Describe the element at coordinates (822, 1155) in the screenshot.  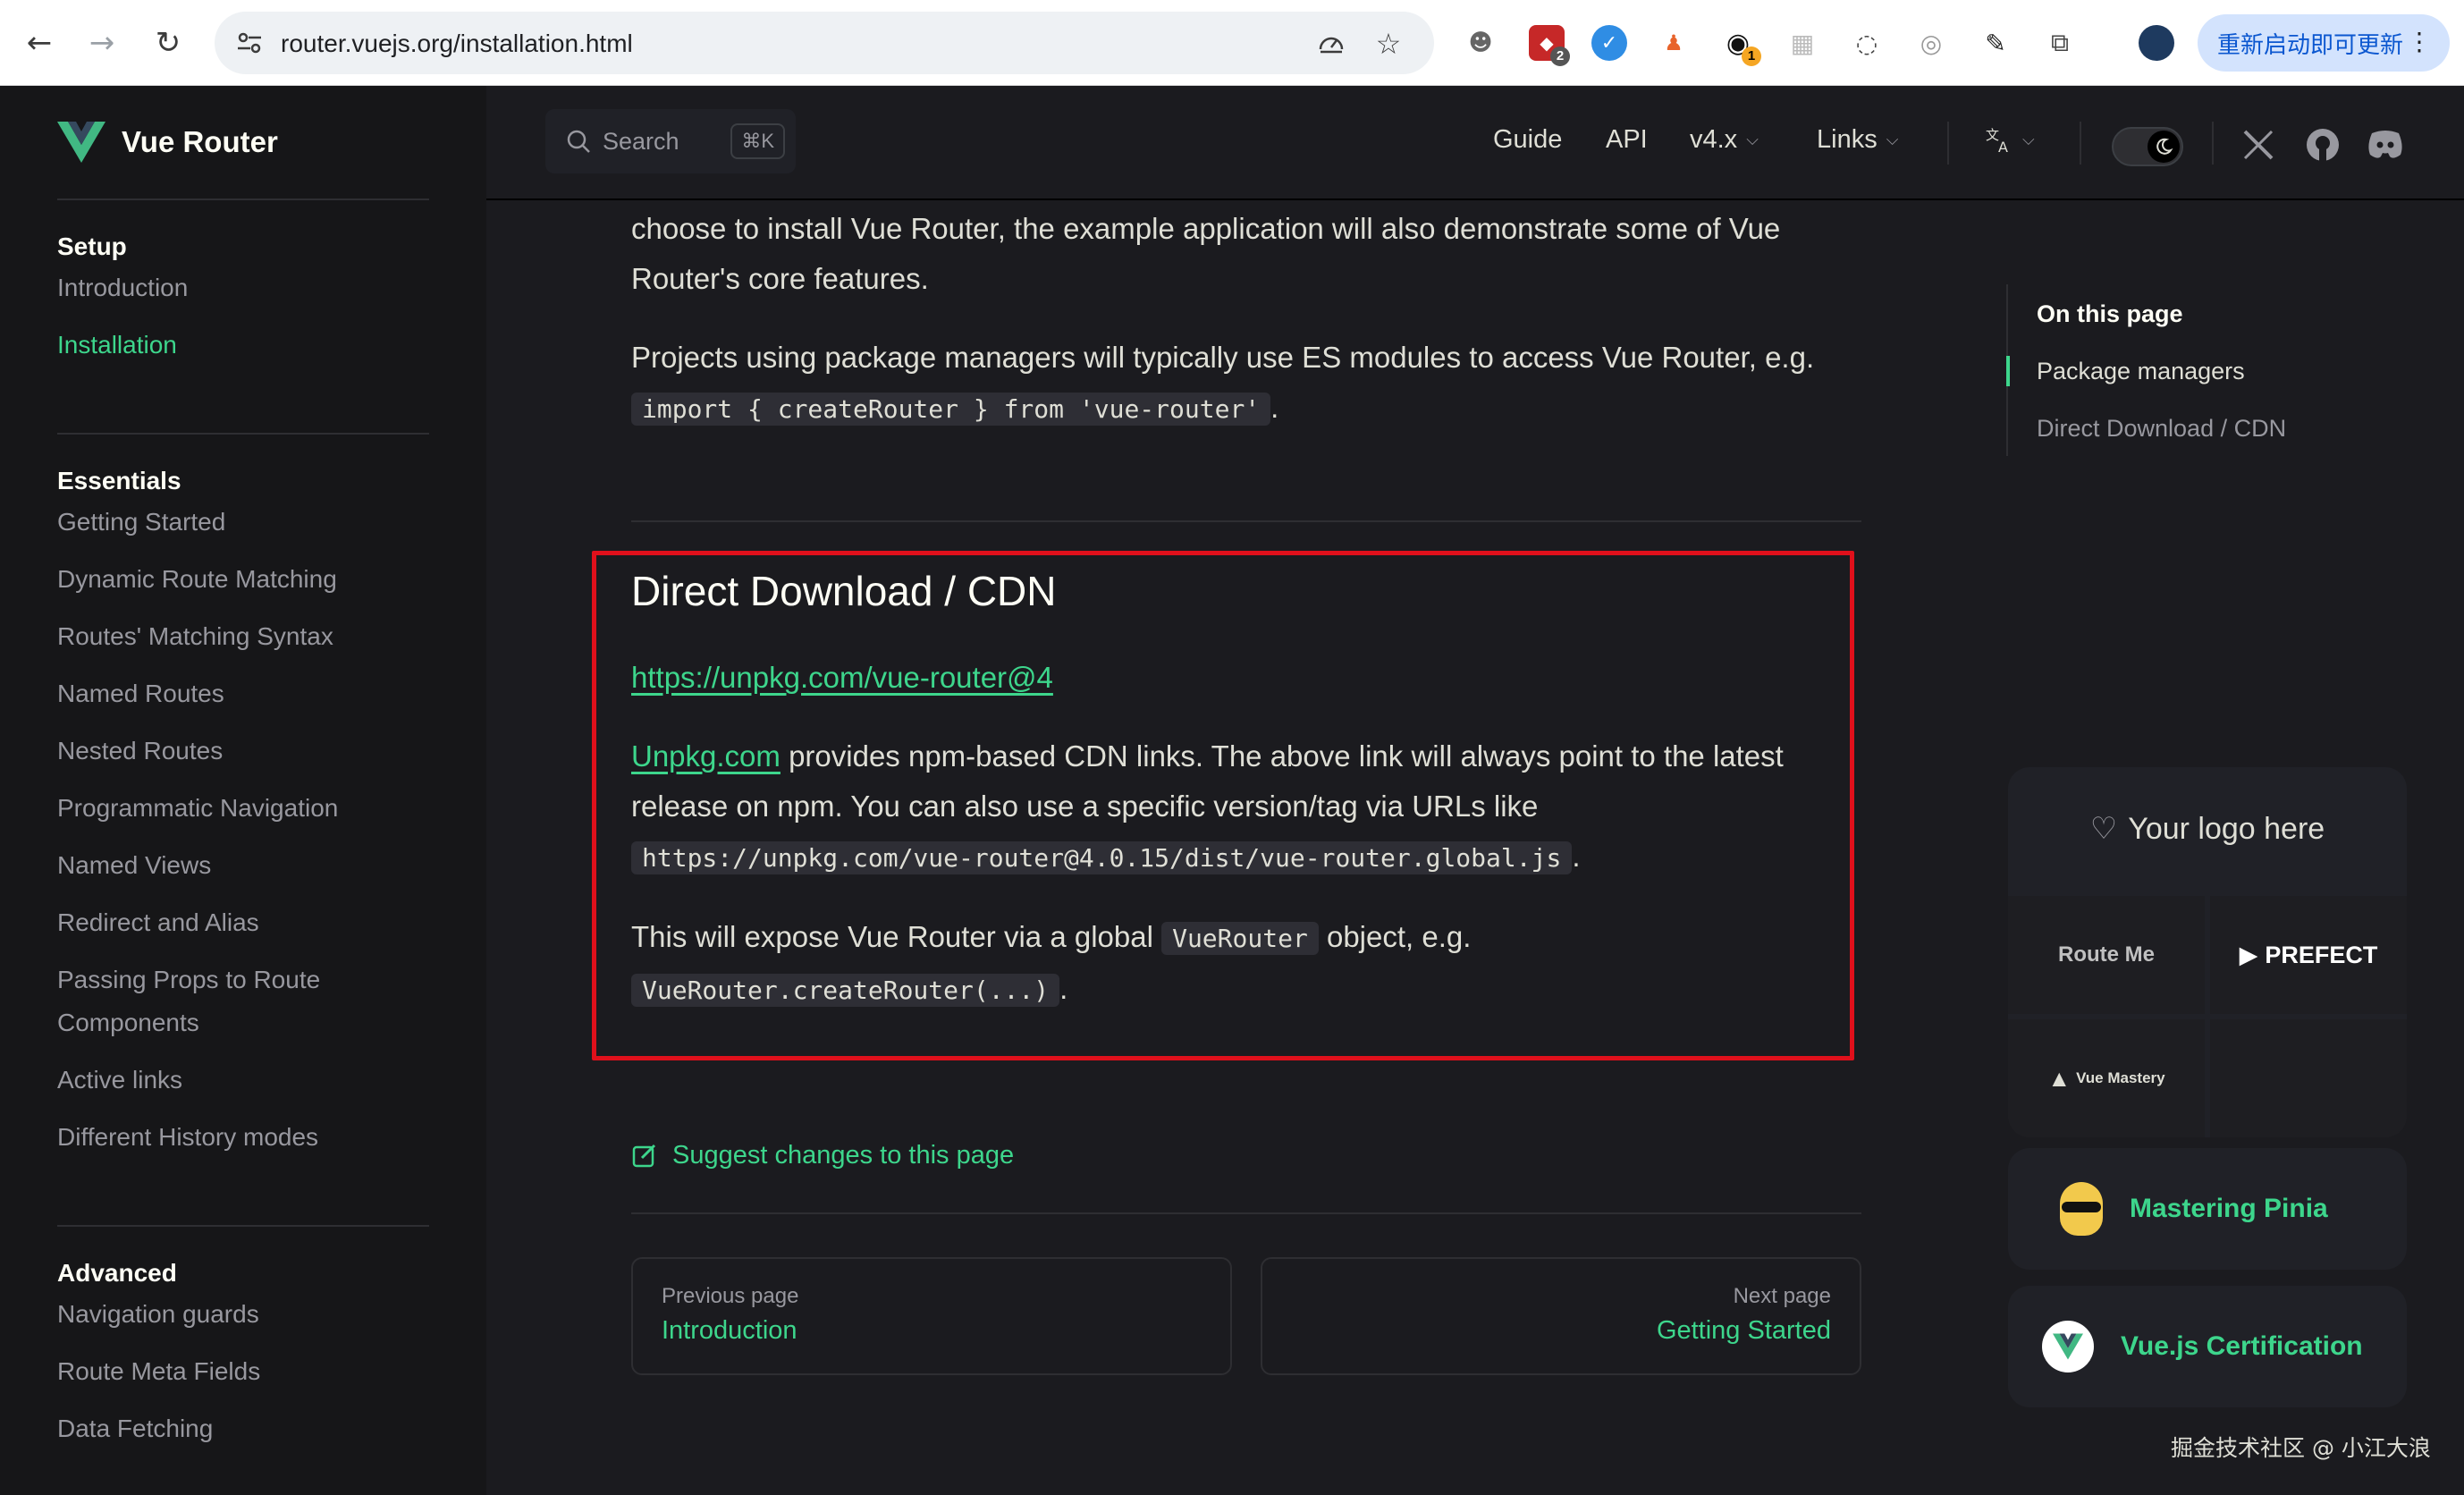
I see `suggest-changes-link: Suggest changes to this page` at that location.